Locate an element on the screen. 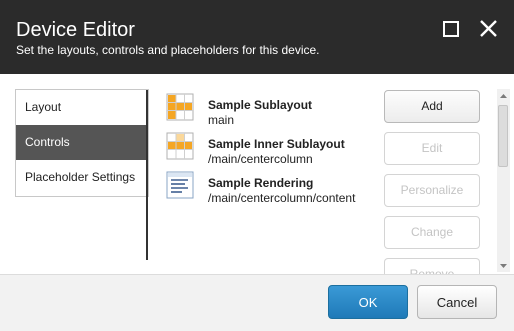 The width and height of the screenshot is (514, 331). tab-placeholder-settings: Placeholder Settings is located at coordinates (82, 178).